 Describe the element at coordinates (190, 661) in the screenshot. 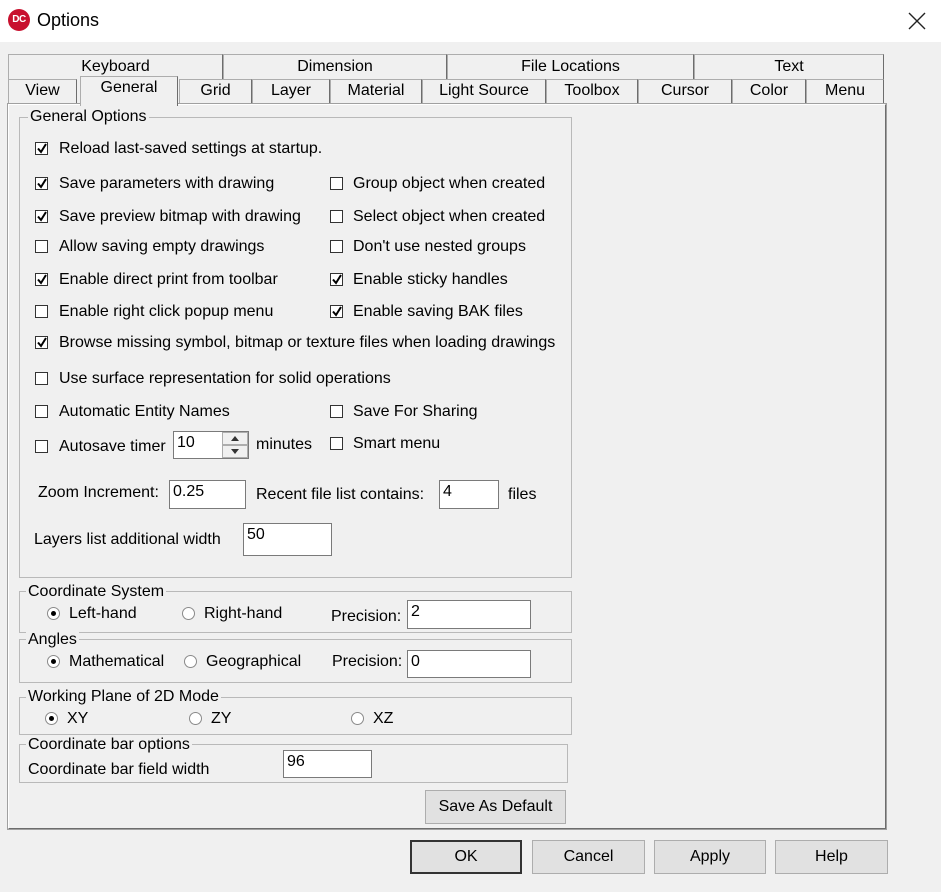

I see `geographical-radio` at that location.